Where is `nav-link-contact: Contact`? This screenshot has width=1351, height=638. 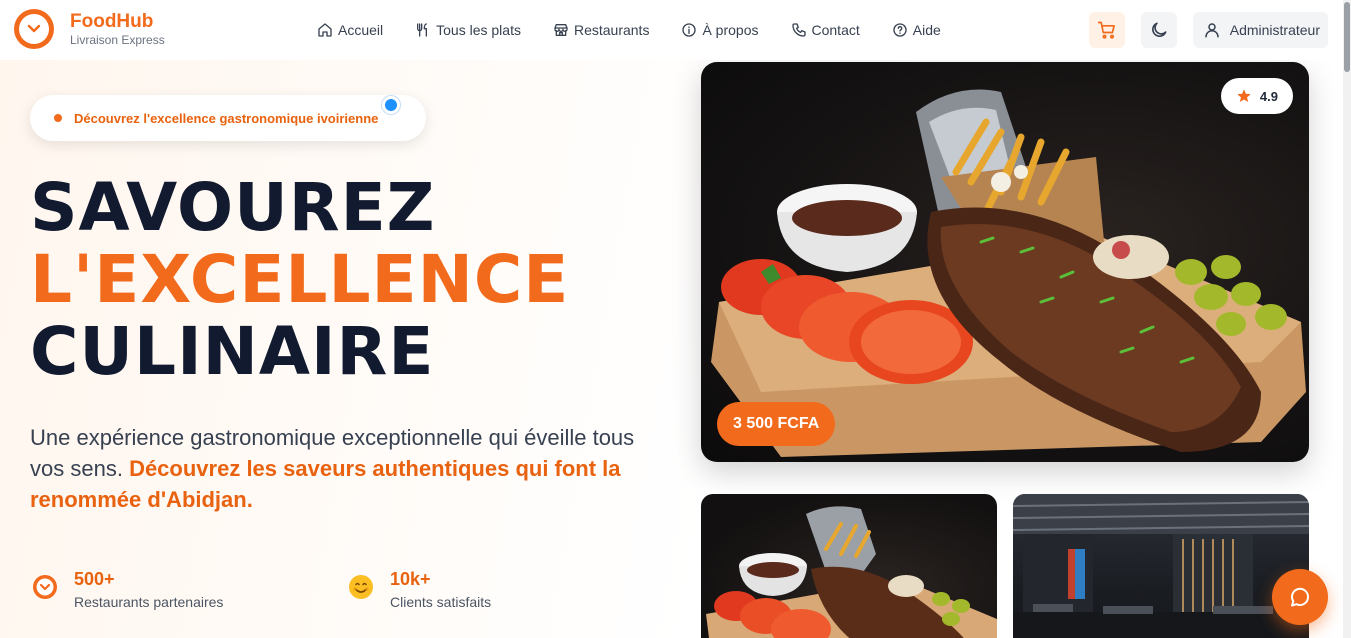 nav-link-contact: Contact is located at coordinates (825, 30).